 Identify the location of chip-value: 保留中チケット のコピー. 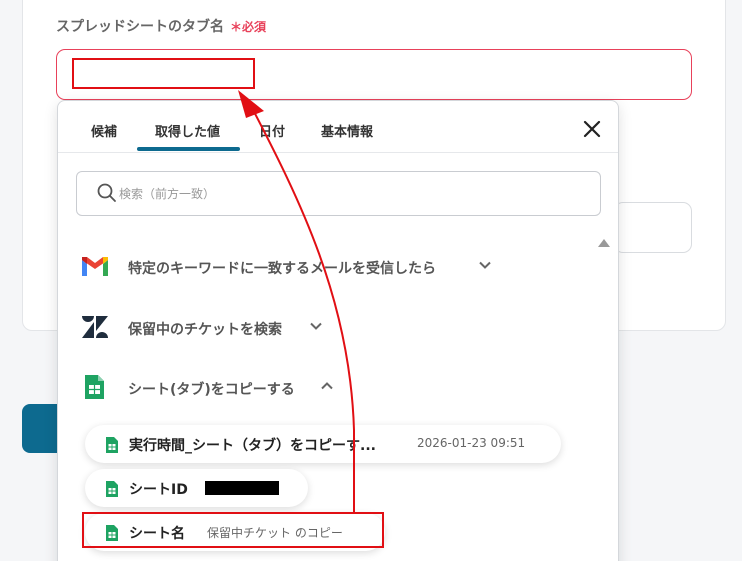
(275, 533).